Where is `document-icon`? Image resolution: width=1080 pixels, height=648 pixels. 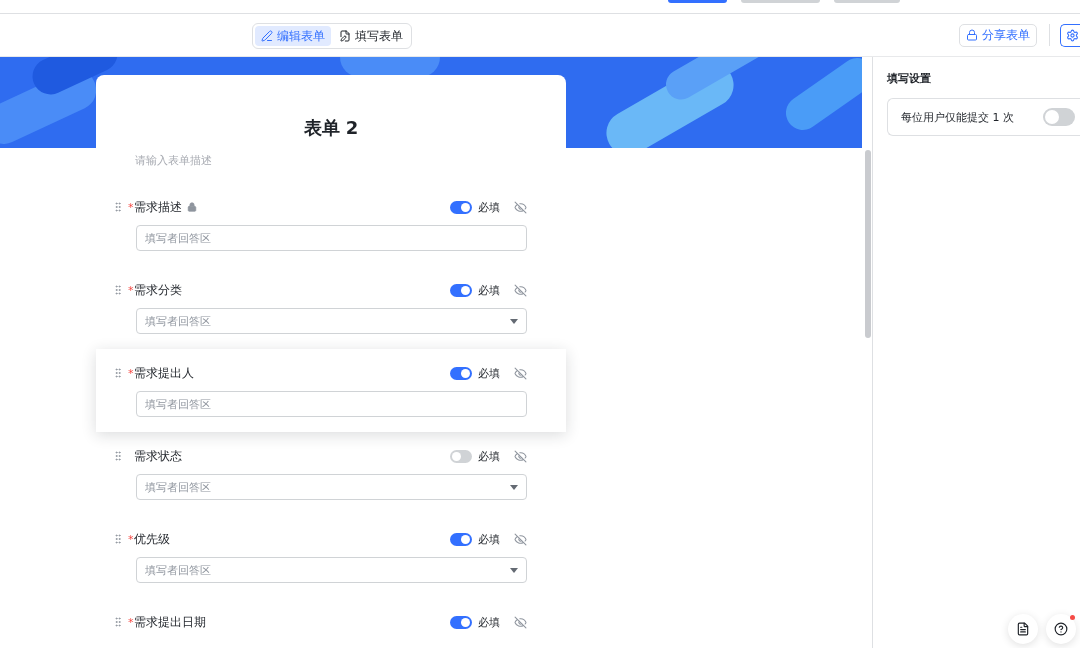 document-icon is located at coordinates (1023, 629).